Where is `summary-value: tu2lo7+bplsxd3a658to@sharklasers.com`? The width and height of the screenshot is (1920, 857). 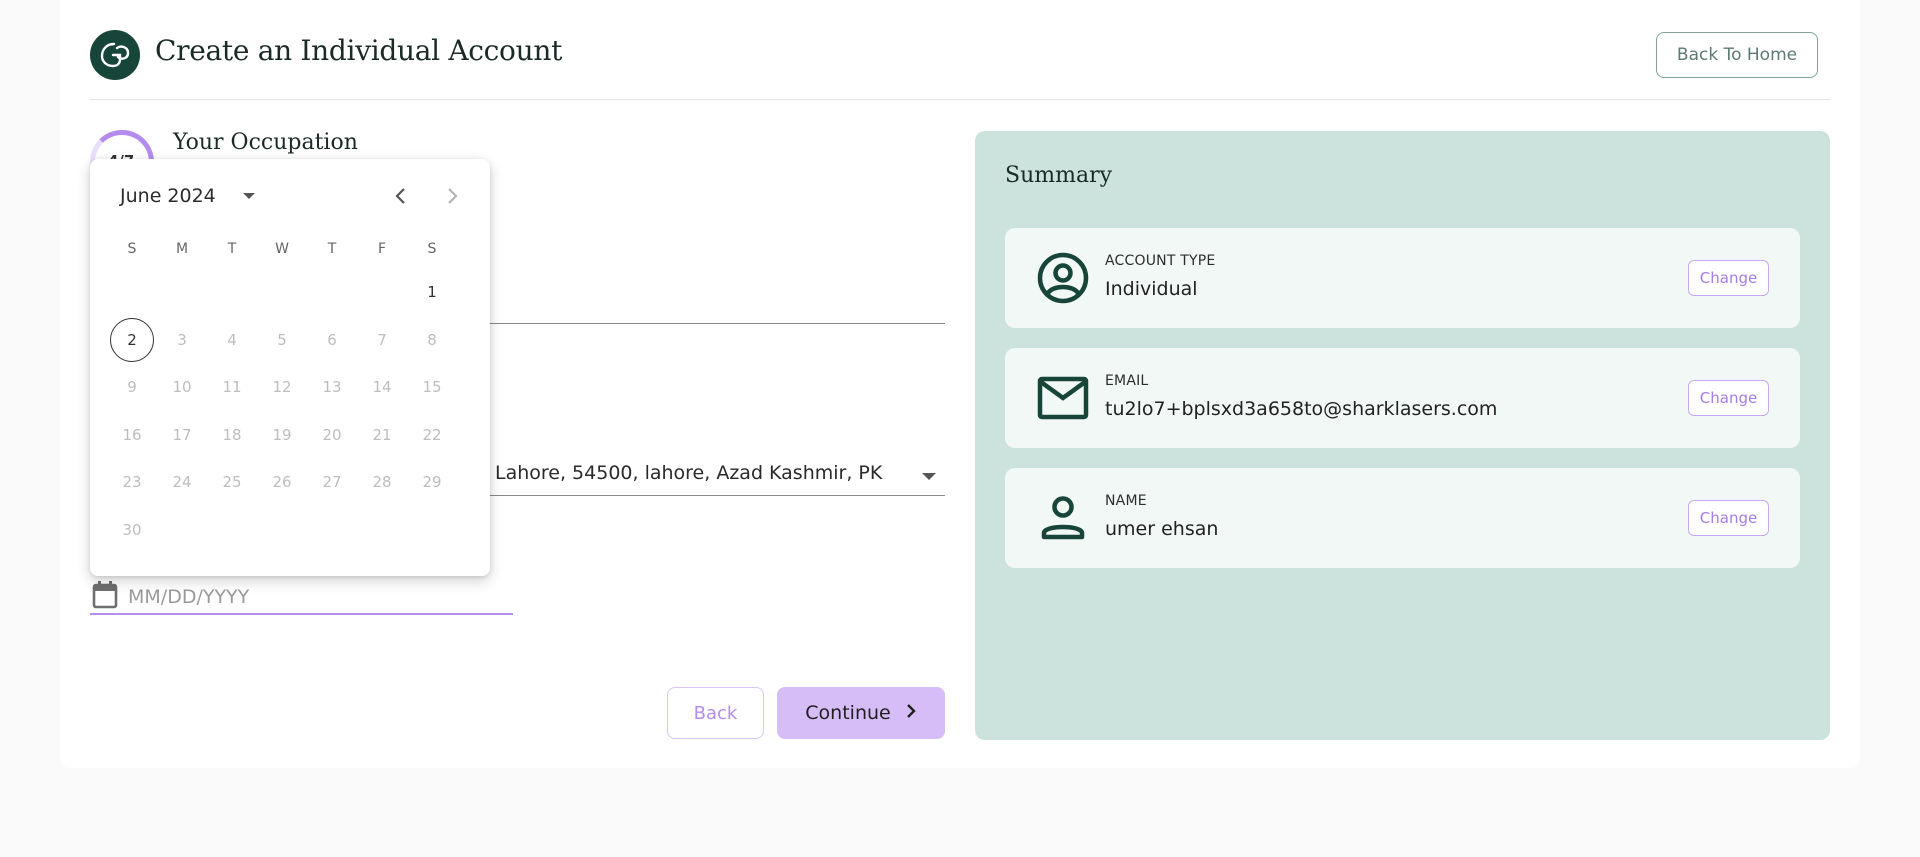
summary-value: tu2lo7+bplsxd3a658to@sharklasers.com is located at coordinates (1301, 409).